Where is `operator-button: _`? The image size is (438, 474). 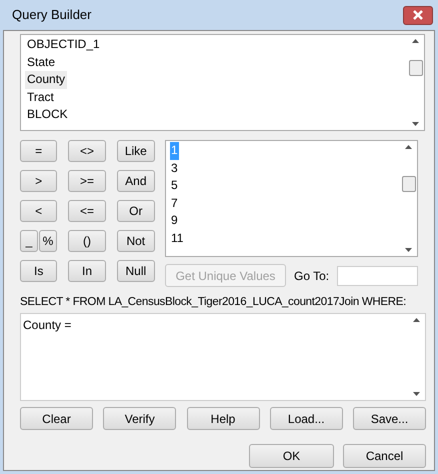 operator-button: _ is located at coordinates (29, 241).